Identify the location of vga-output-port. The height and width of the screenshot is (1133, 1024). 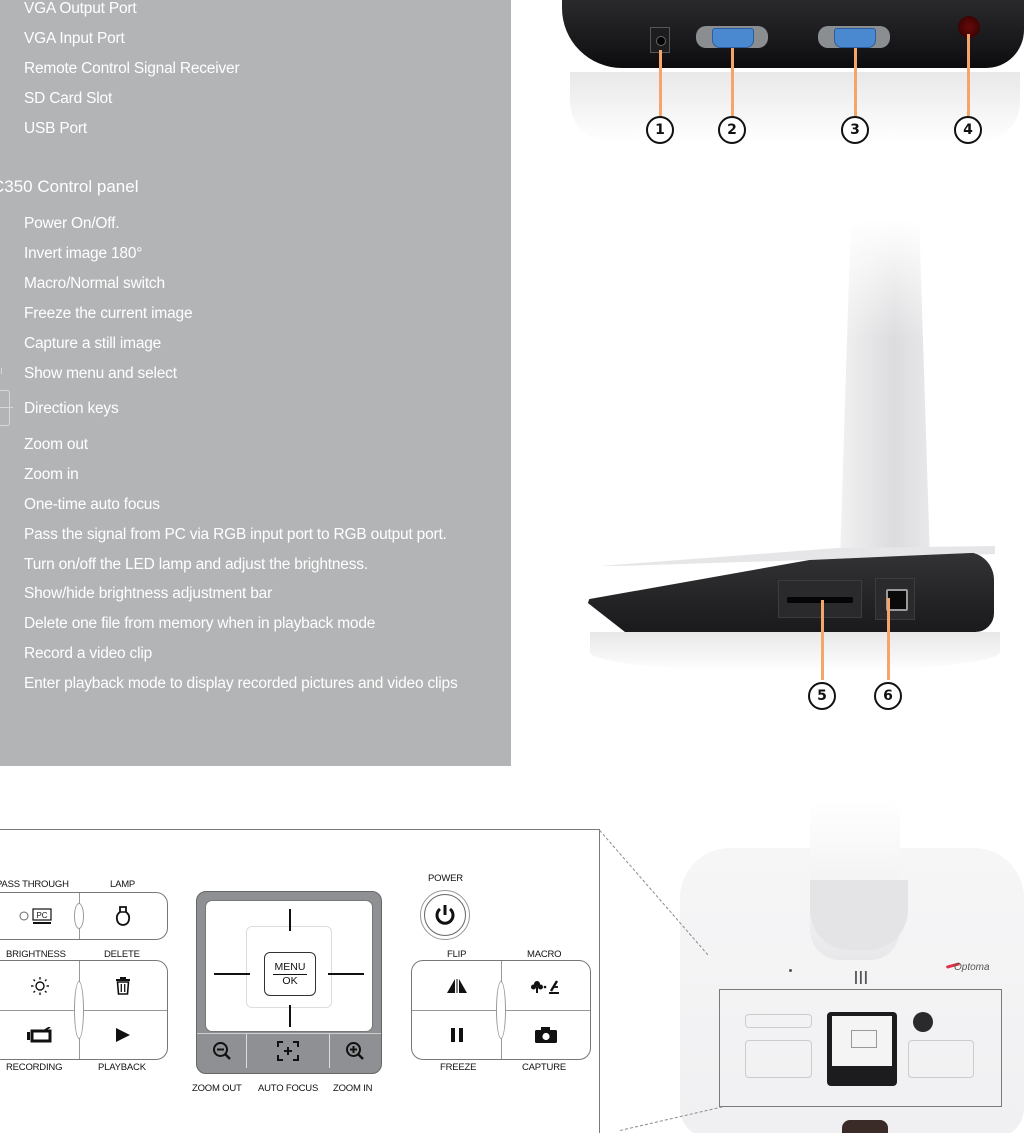
(732, 37).